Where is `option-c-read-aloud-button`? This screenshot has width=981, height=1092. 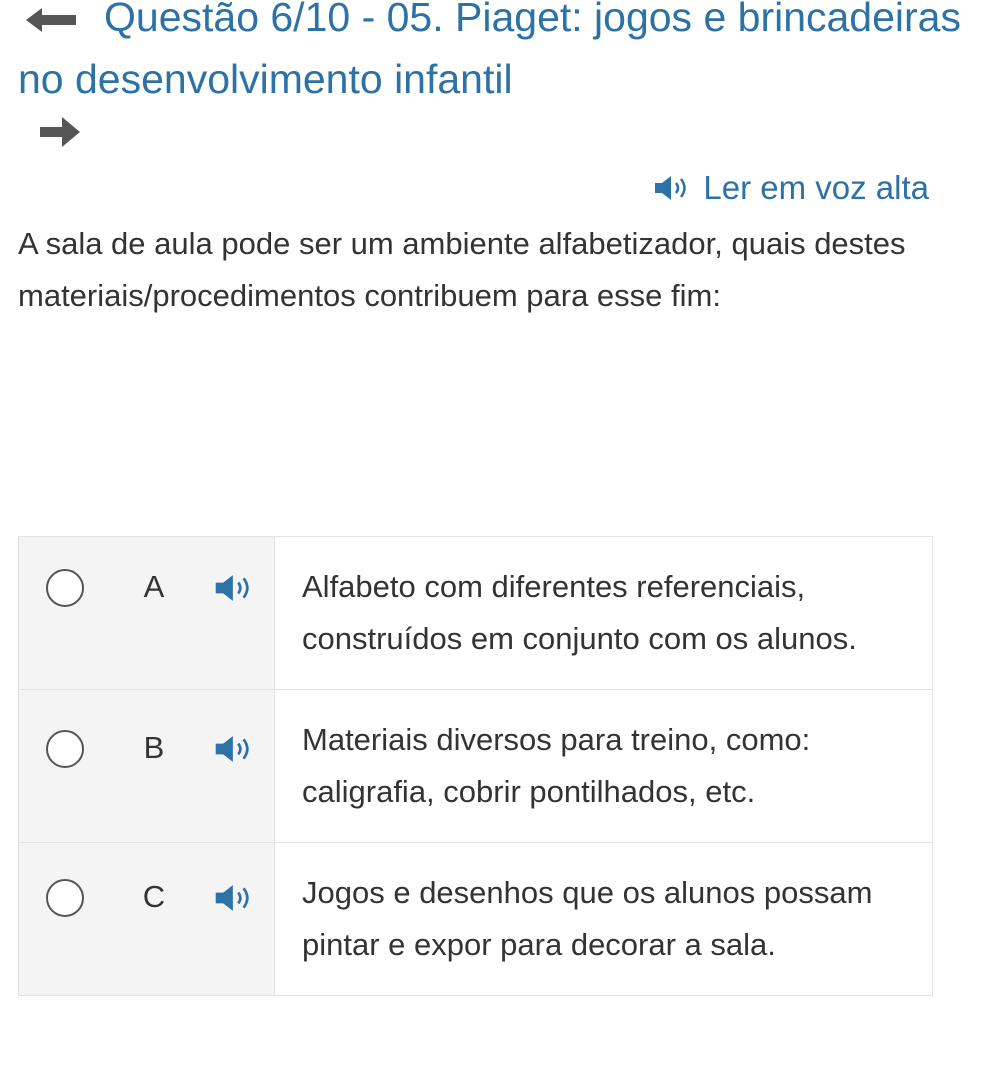
option-c-read-aloud-button is located at coordinates (235, 898).